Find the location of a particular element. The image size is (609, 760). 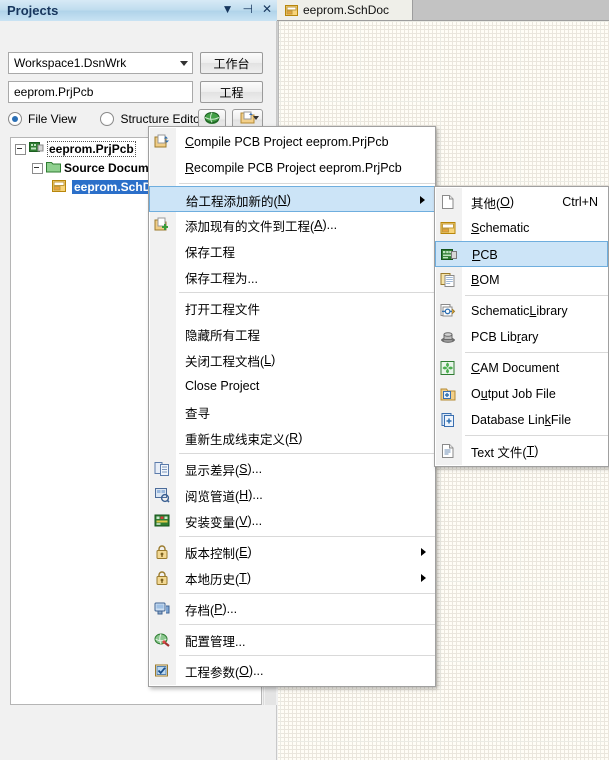

context-menu-item-11: Close Project is located at coordinates (292, 386).